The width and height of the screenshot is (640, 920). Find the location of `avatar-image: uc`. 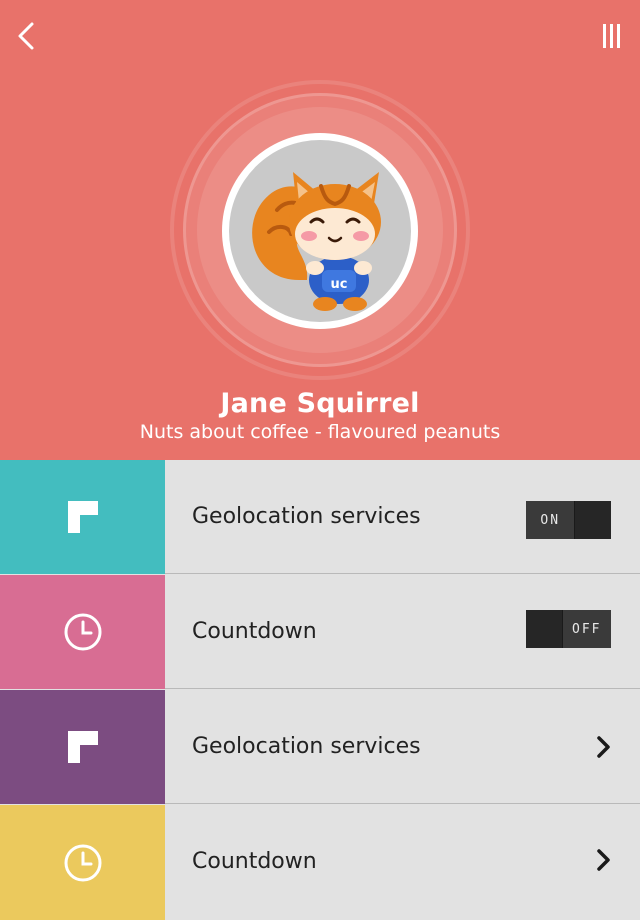

avatar-image: uc is located at coordinates (320, 231).